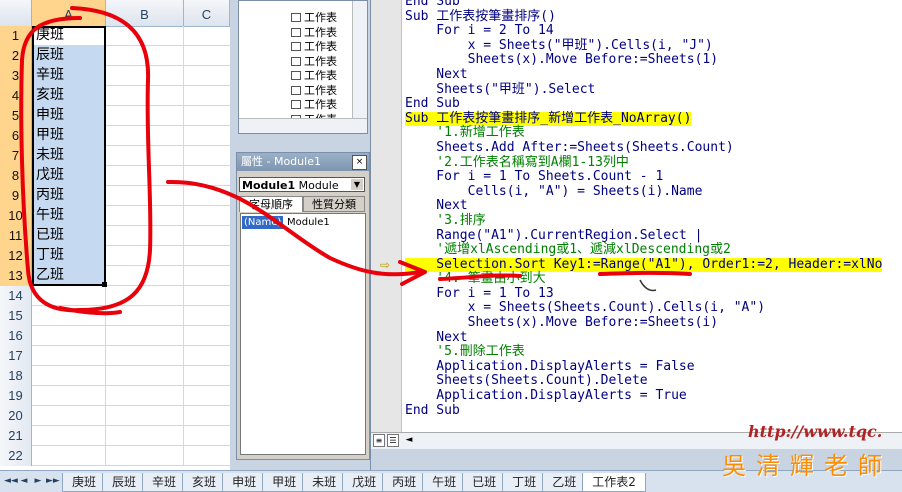 The image size is (902, 492). What do you see at coordinates (69, 75) in the screenshot?
I see `cell-a: 辛班` at bounding box center [69, 75].